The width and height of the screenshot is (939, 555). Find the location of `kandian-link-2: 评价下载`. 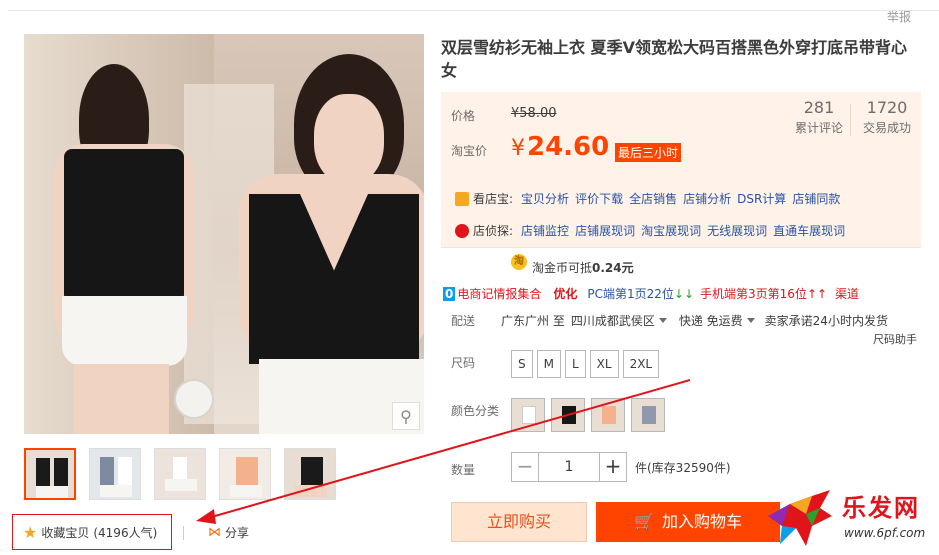

kandian-link-2: 评价下载 is located at coordinates (599, 198).